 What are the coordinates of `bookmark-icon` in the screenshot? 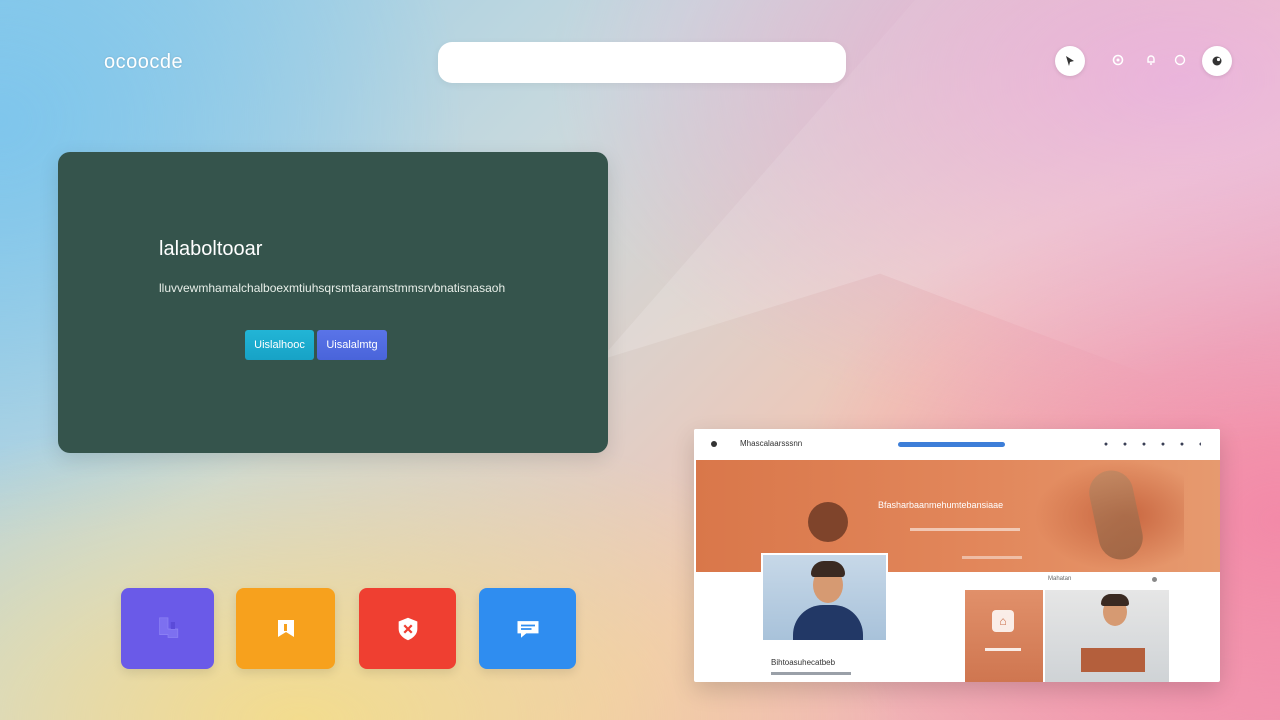 It's located at (286, 629).